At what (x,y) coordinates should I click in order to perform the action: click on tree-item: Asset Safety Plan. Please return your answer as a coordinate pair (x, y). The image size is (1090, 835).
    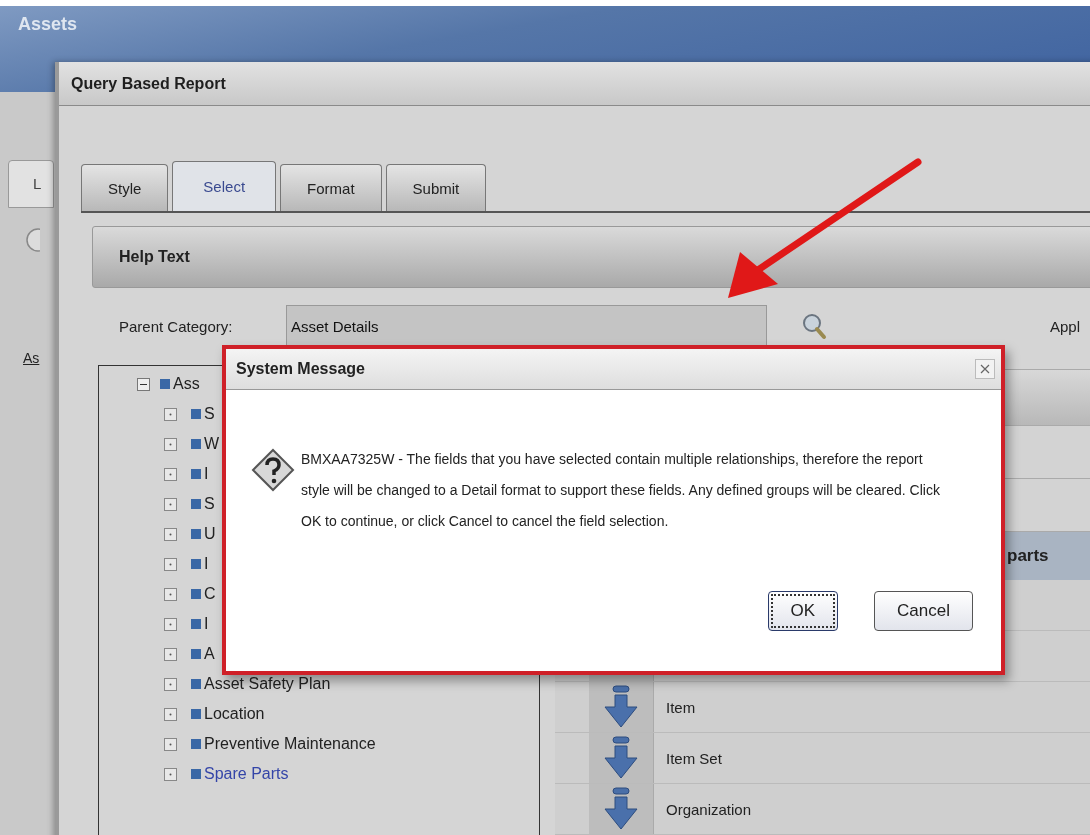
    Looking at the image, I should click on (267, 684).